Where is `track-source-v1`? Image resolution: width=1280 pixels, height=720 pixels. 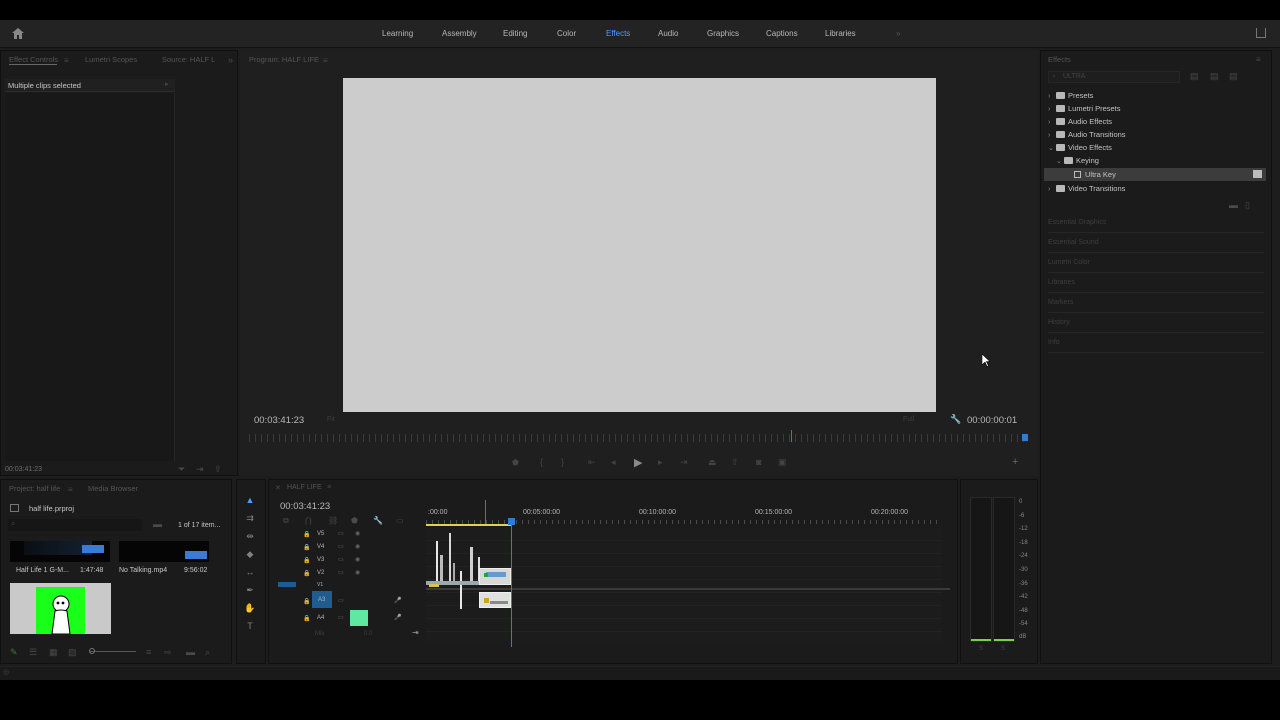 track-source-v1 is located at coordinates (287, 584).